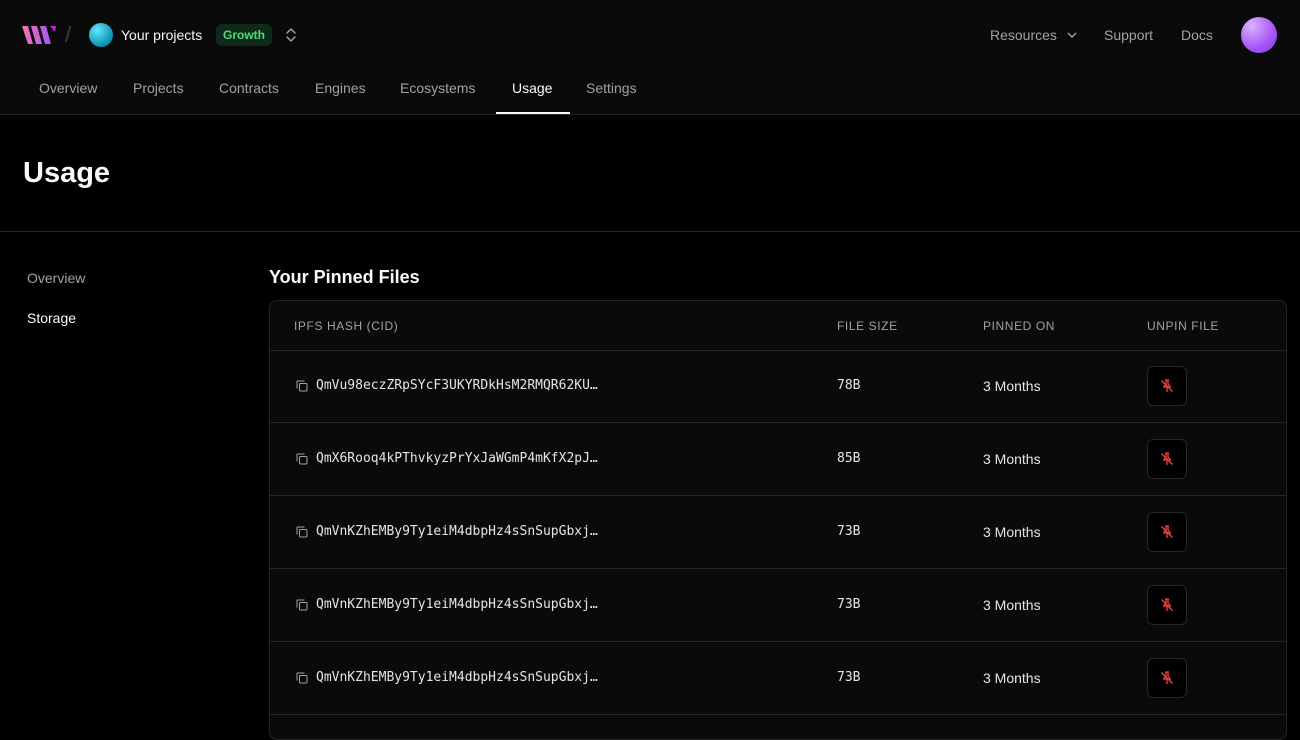 This screenshot has height=740, width=1300. I want to click on plan-badge: Growth, so click(244, 35).